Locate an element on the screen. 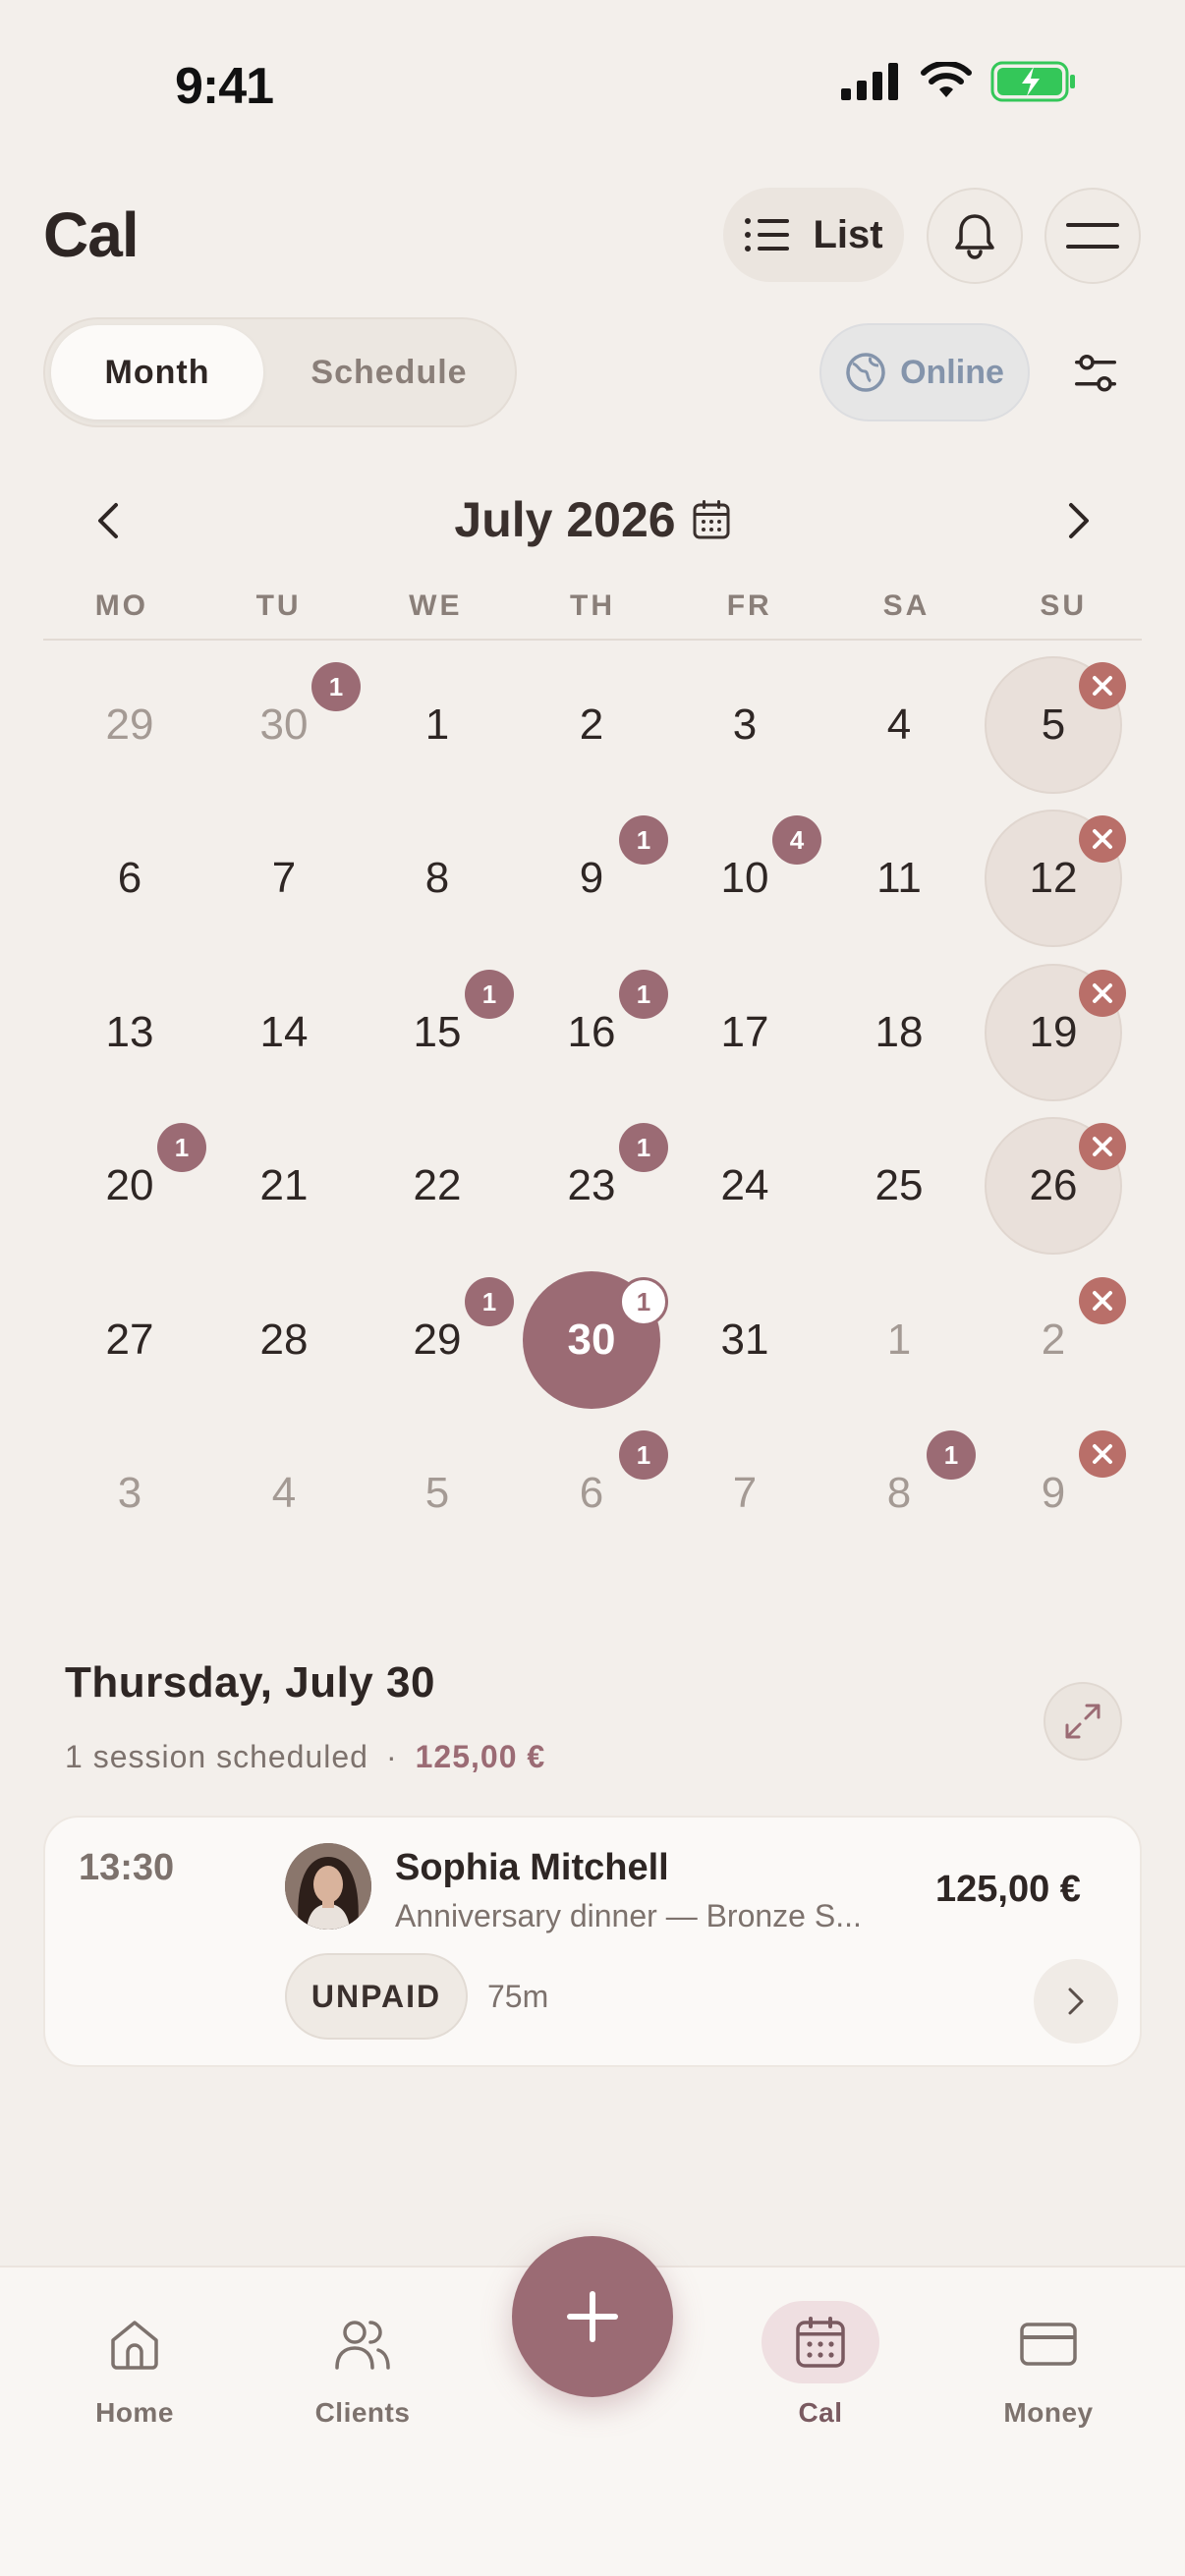  day-number: 17 is located at coordinates (745, 1032).